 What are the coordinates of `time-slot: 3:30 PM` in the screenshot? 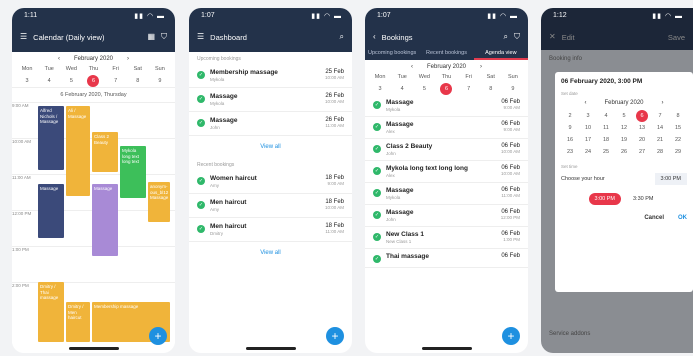 It's located at (643, 199).